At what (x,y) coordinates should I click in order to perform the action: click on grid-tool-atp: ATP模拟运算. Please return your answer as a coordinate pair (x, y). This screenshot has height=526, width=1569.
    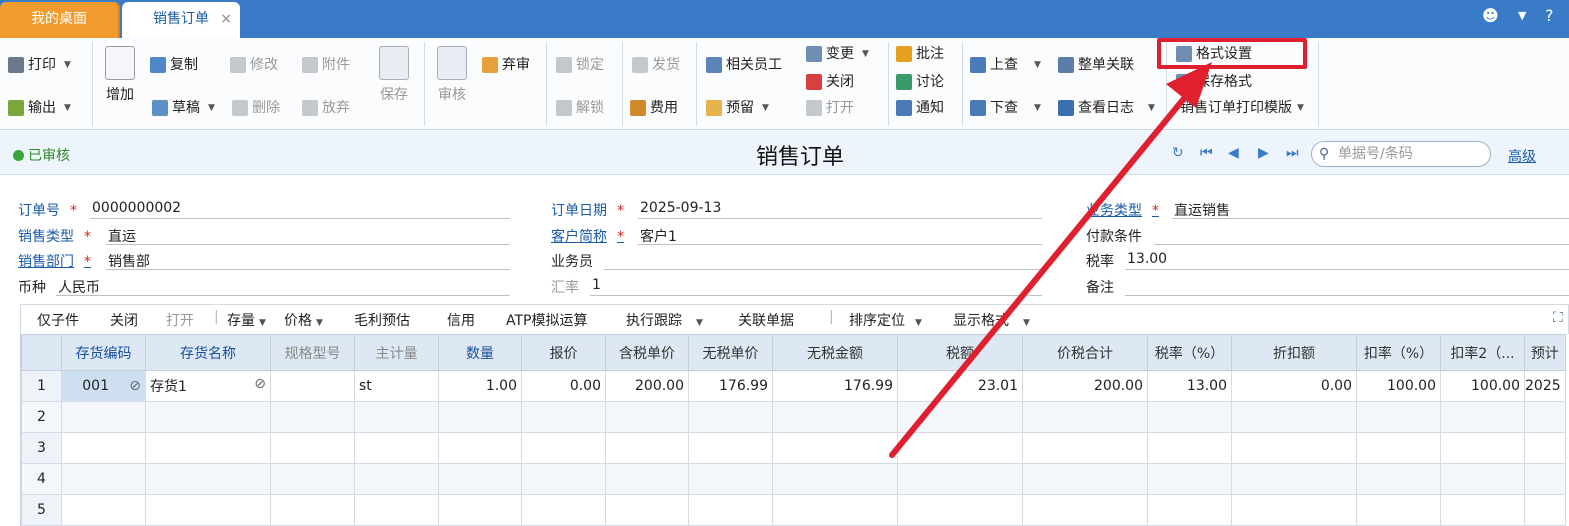
    Looking at the image, I should click on (546, 320).